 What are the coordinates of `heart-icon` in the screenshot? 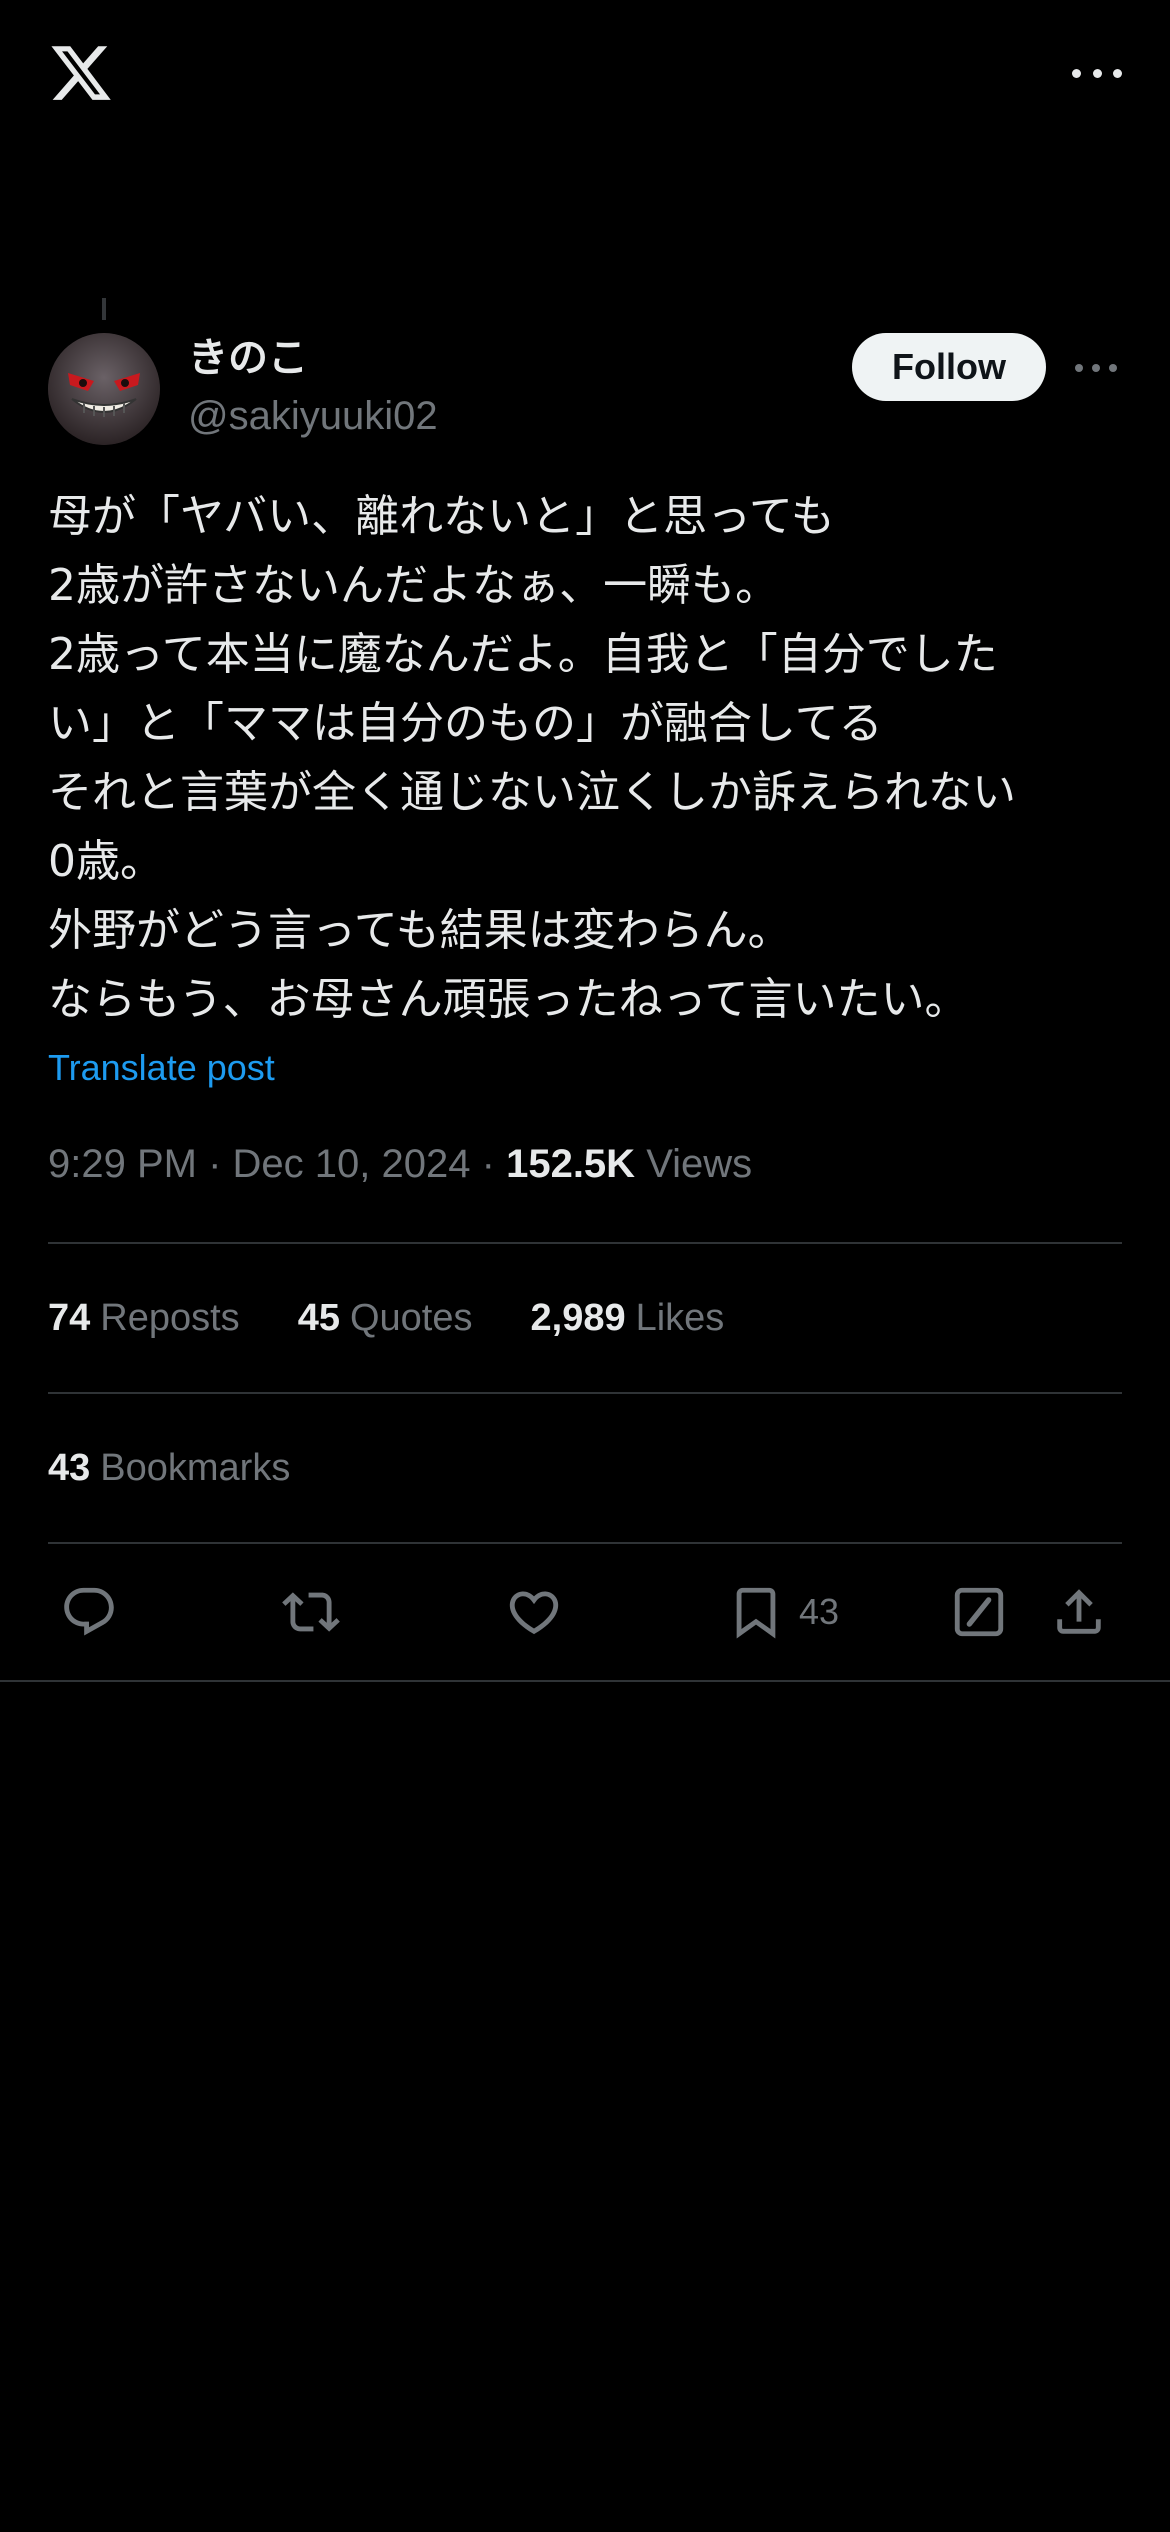 It's located at (534, 1613).